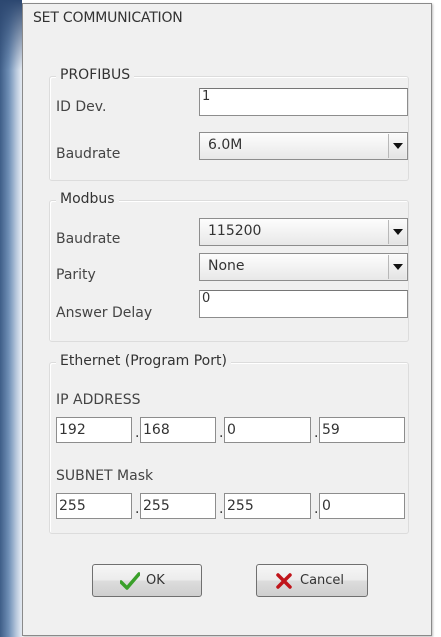 Image resolution: width=441 pixels, height=637 pixels. I want to click on ip-address-label: IP ADDRESS, so click(98, 400).